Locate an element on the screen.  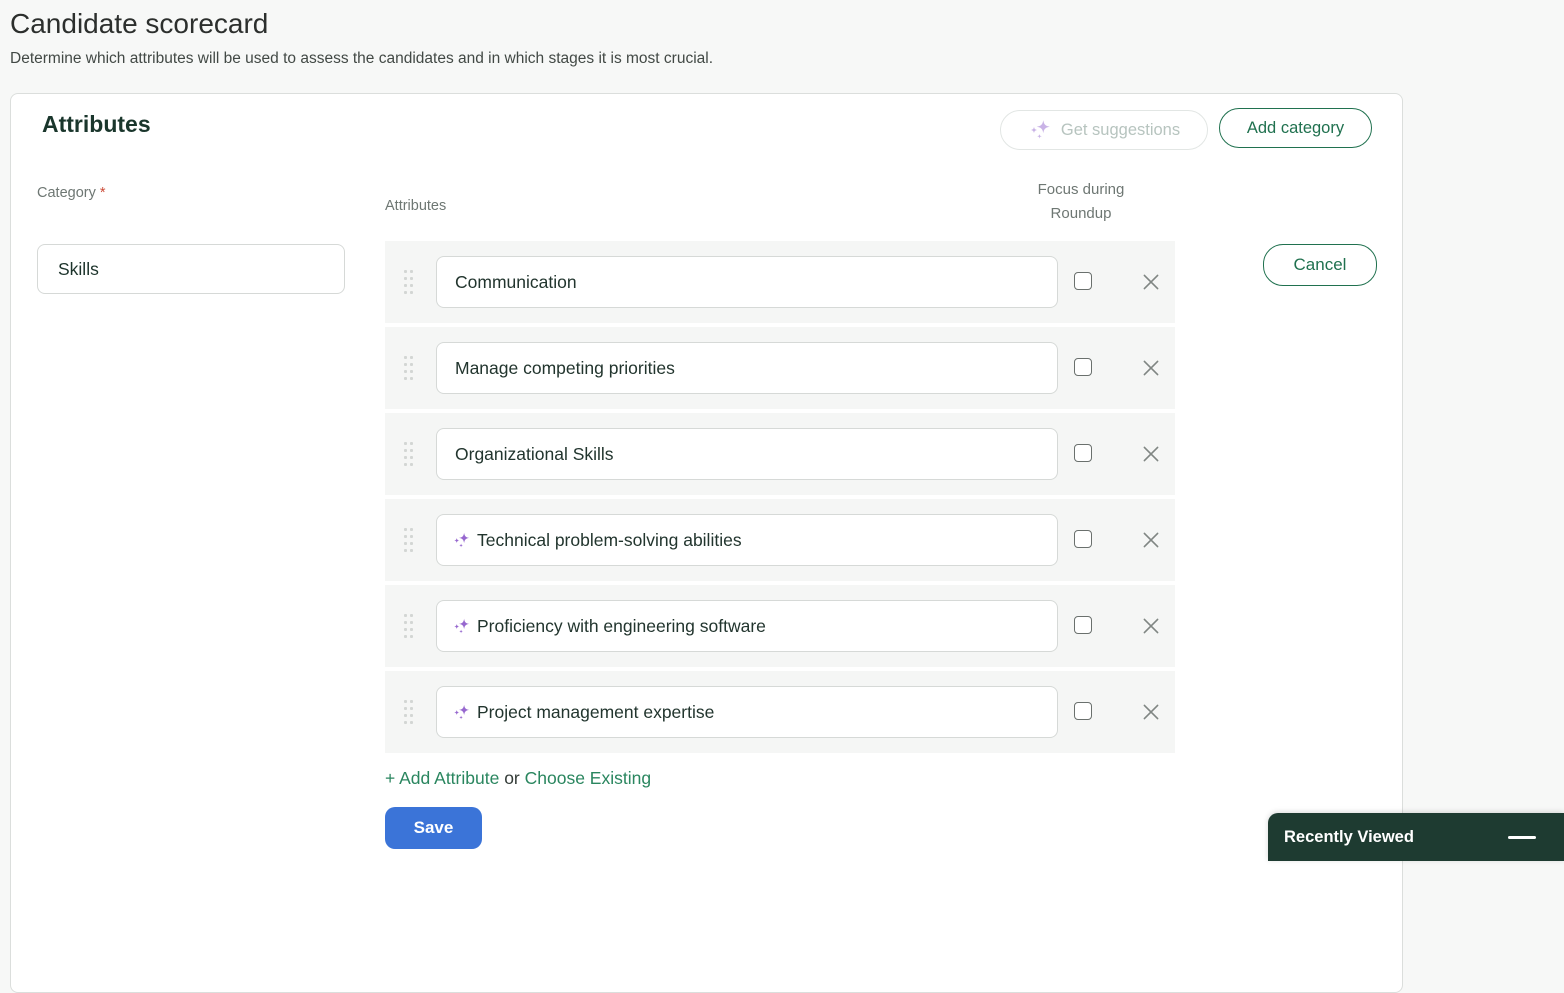
add-attribute-link: + Add Attribute is located at coordinates (442, 778).